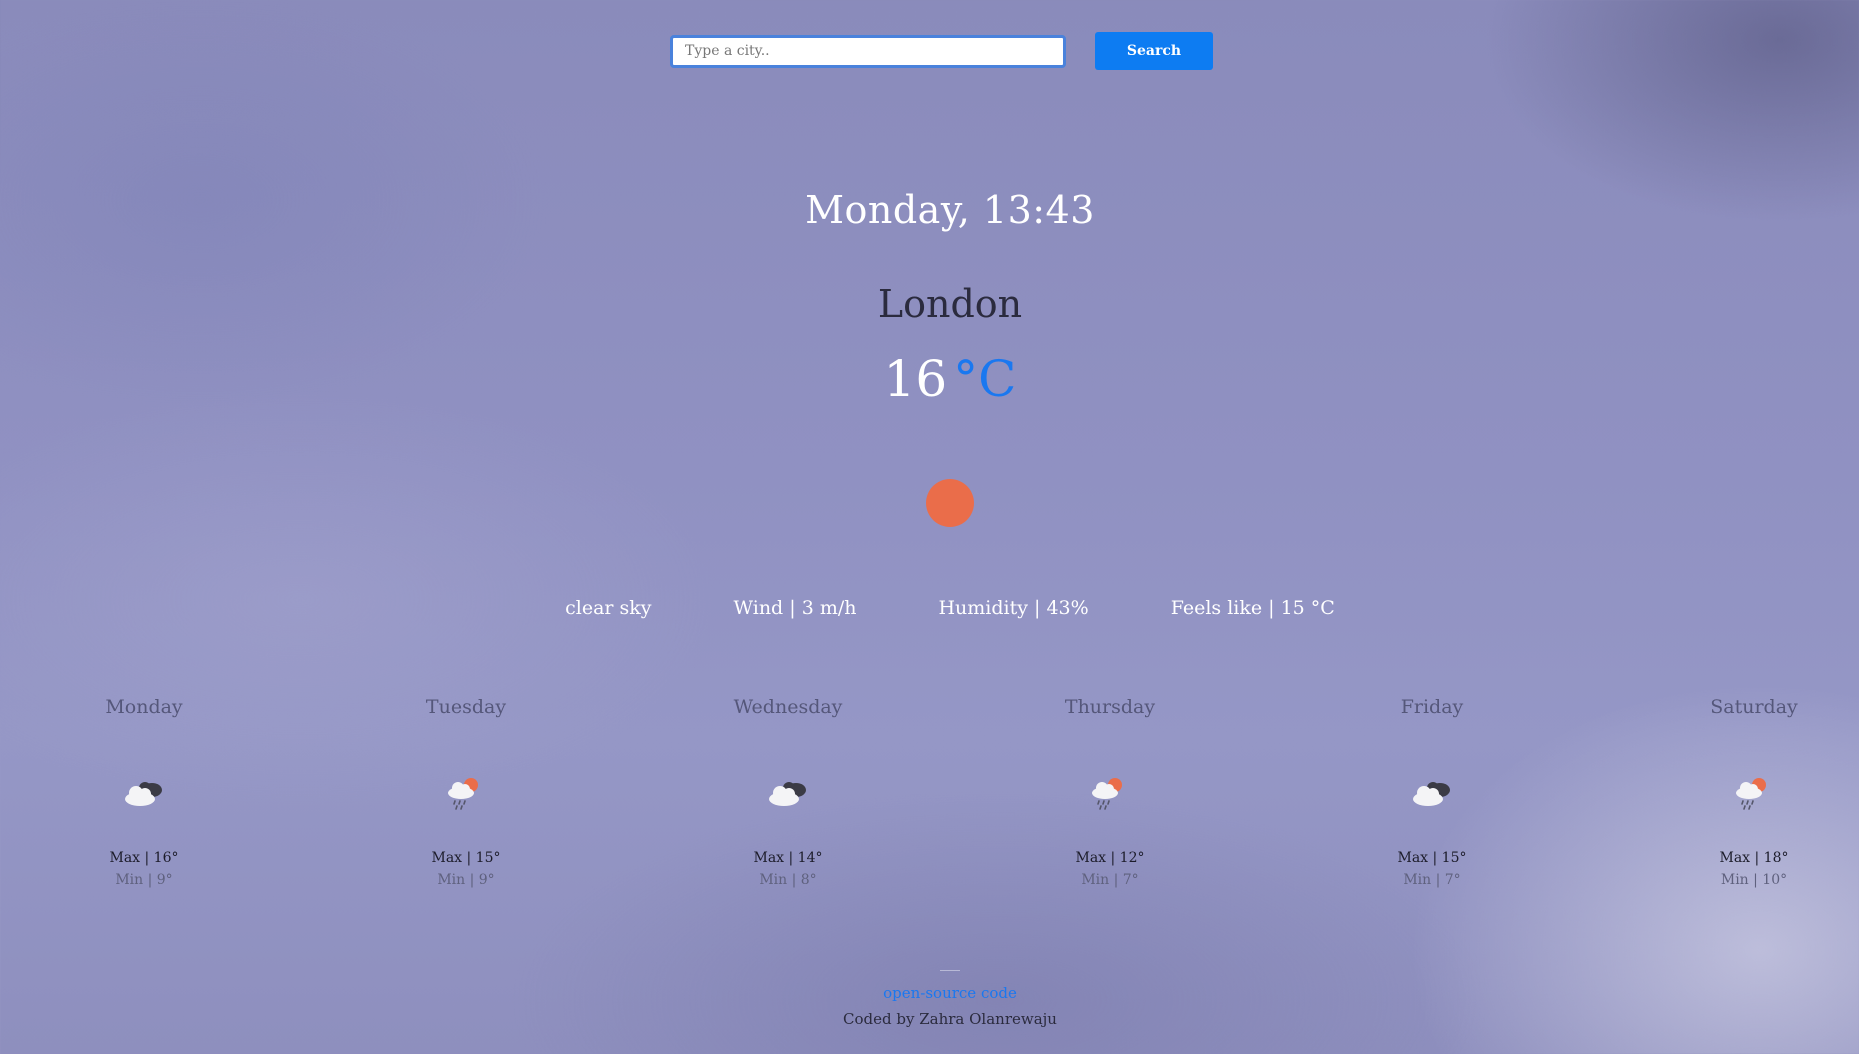  I want to click on forecast-day-name: Wednesday, so click(788, 707).